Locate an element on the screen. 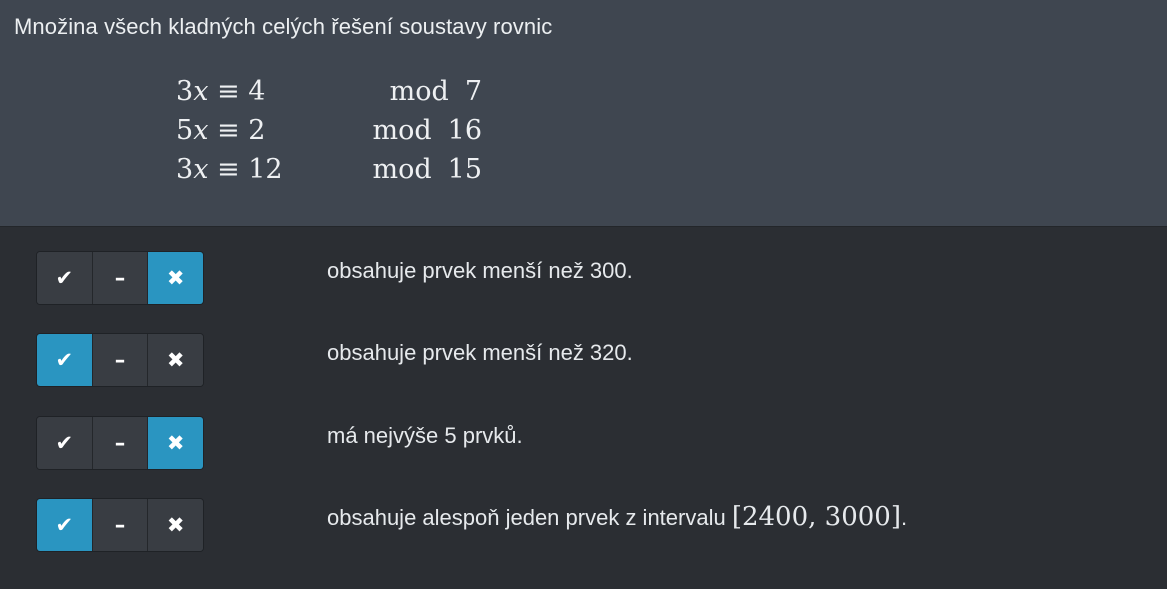 This screenshot has height=589, width=1167. equation-lhs: 3x ≡ 12 is located at coordinates (229, 169).